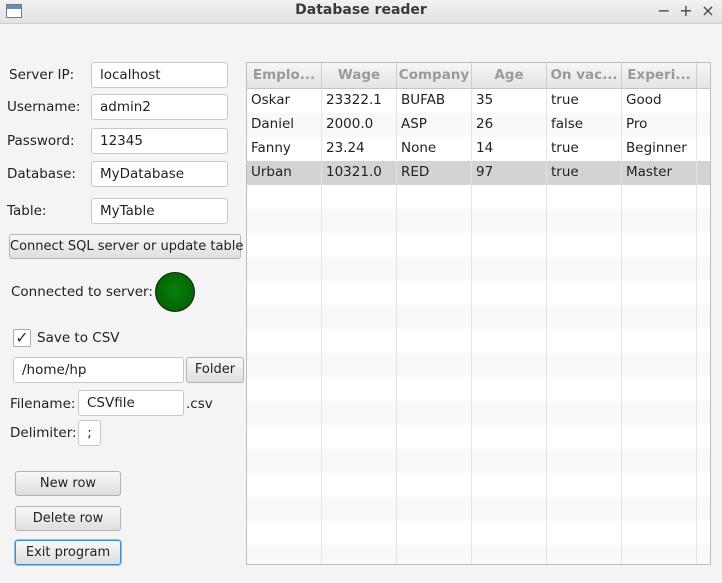 This screenshot has width=722, height=583. Describe the element at coordinates (434, 76) in the screenshot. I see `column-header-company: Company` at that location.